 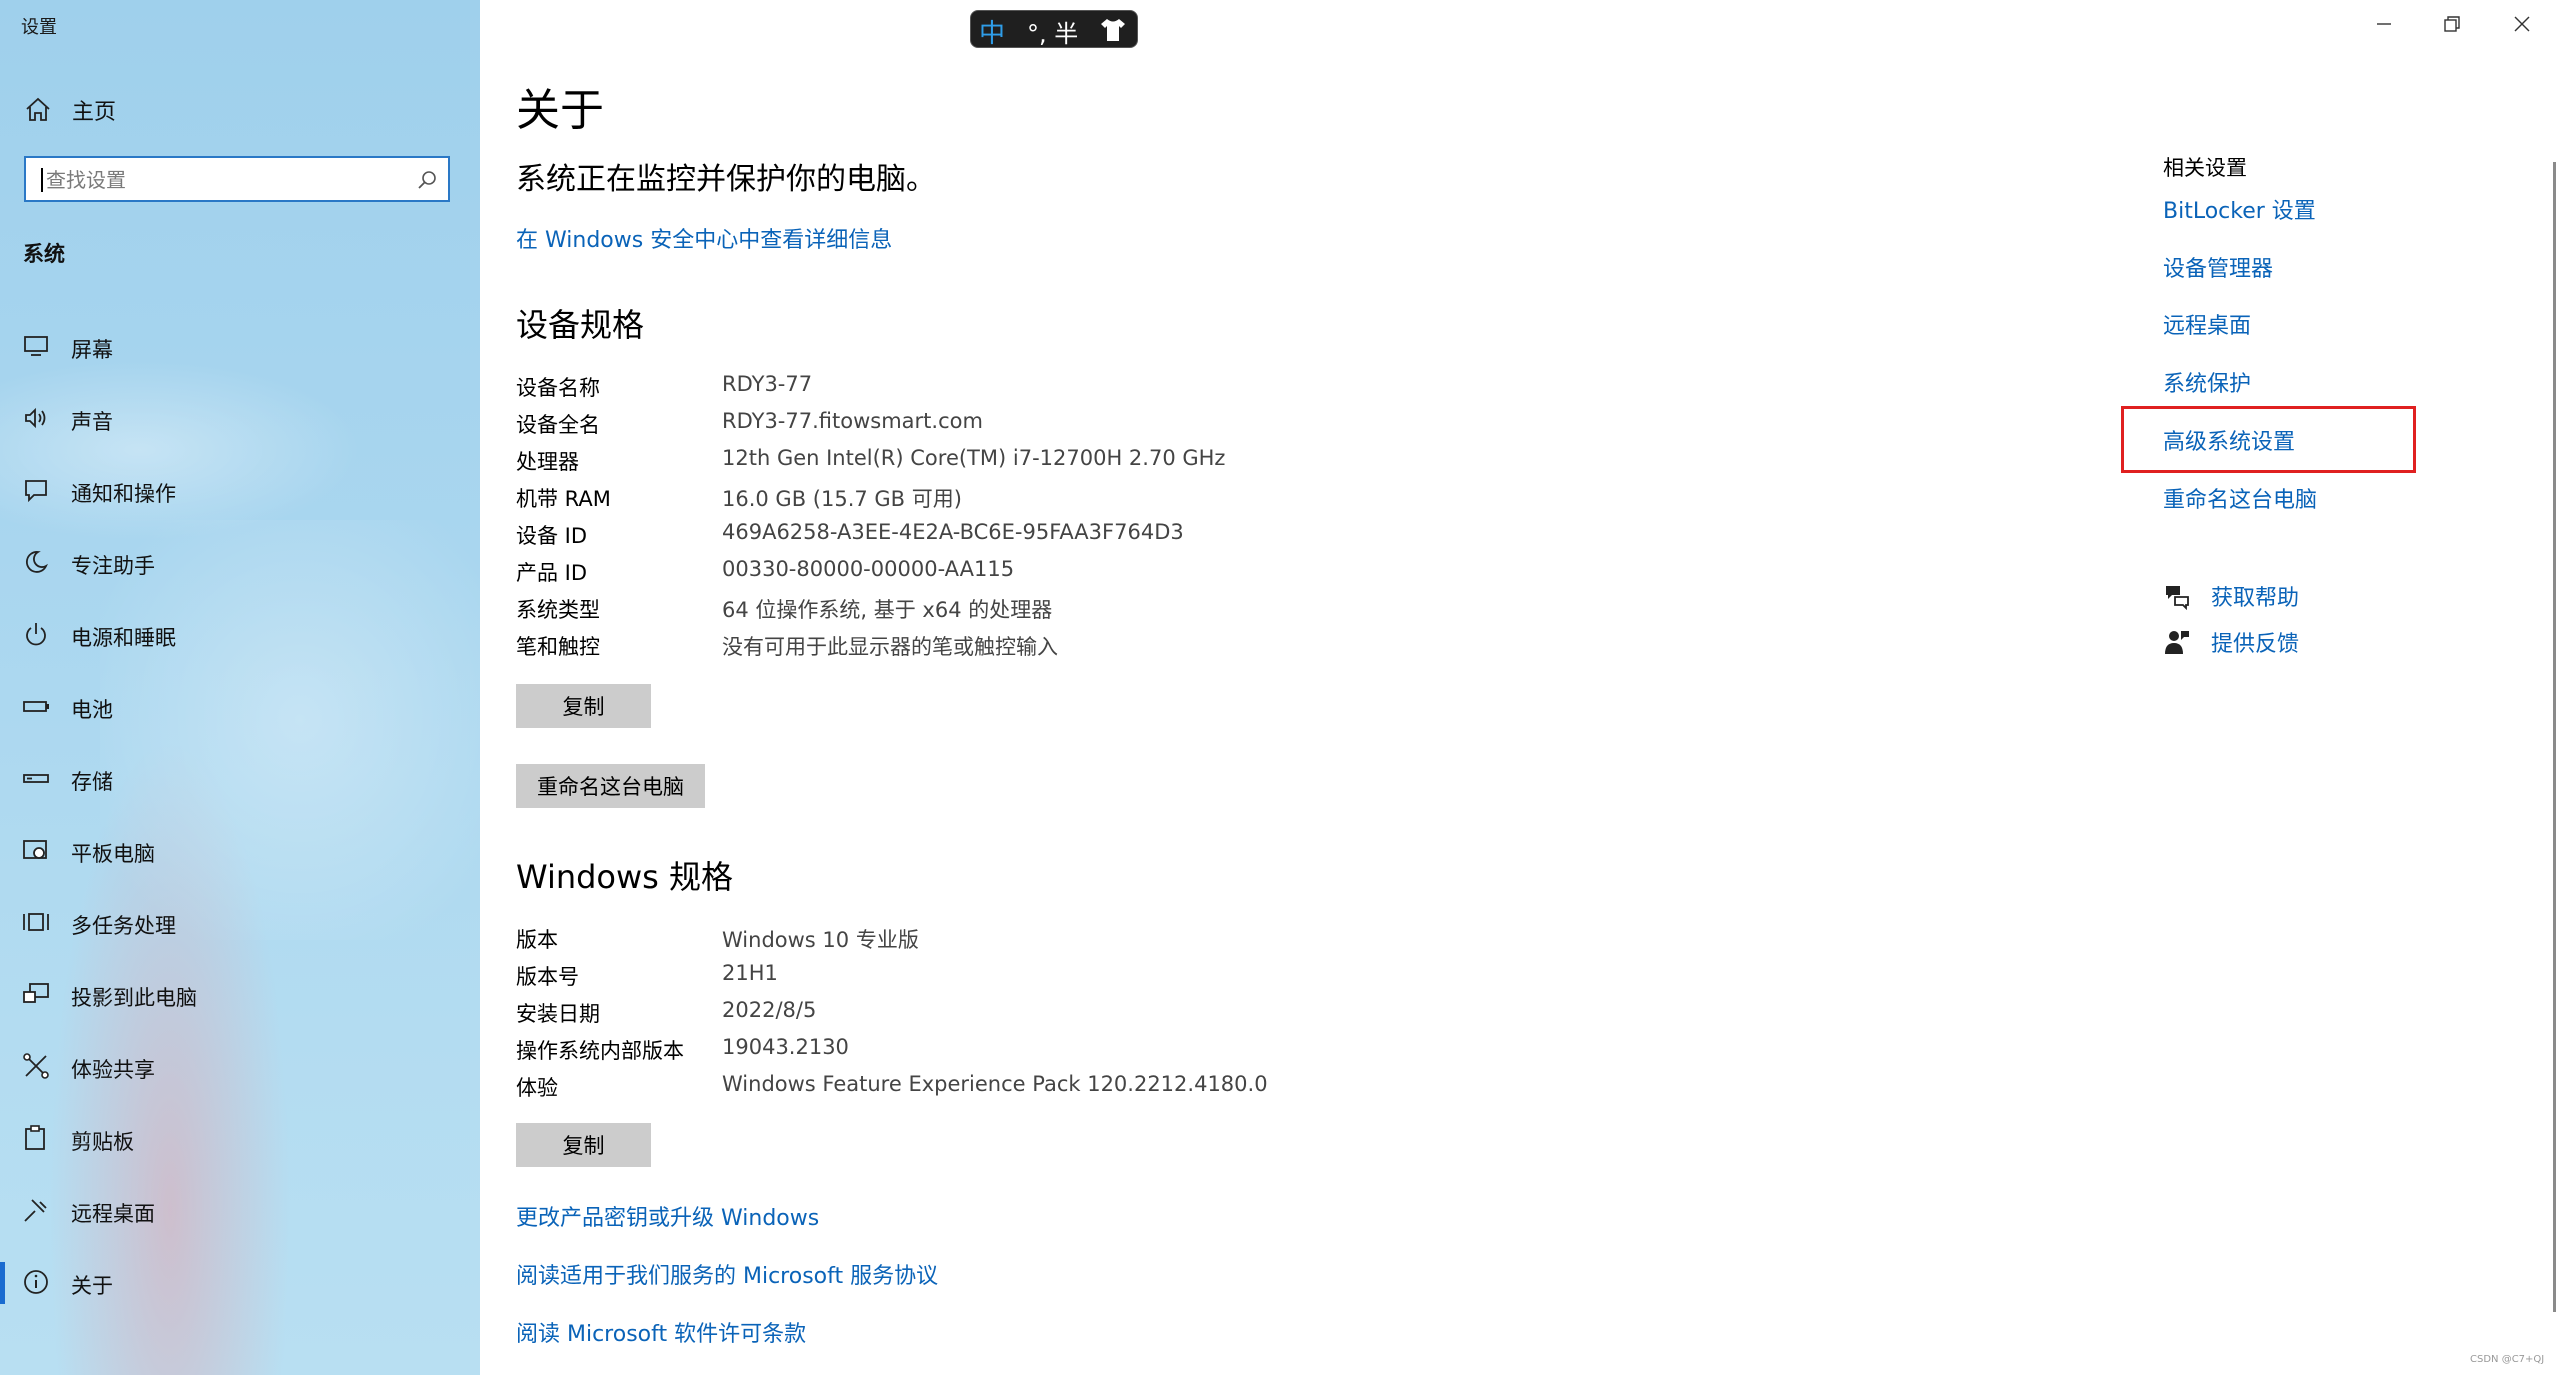 What do you see at coordinates (2313, 643) in the screenshot?
I see `give-feedback-row: 提供反馈` at bounding box center [2313, 643].